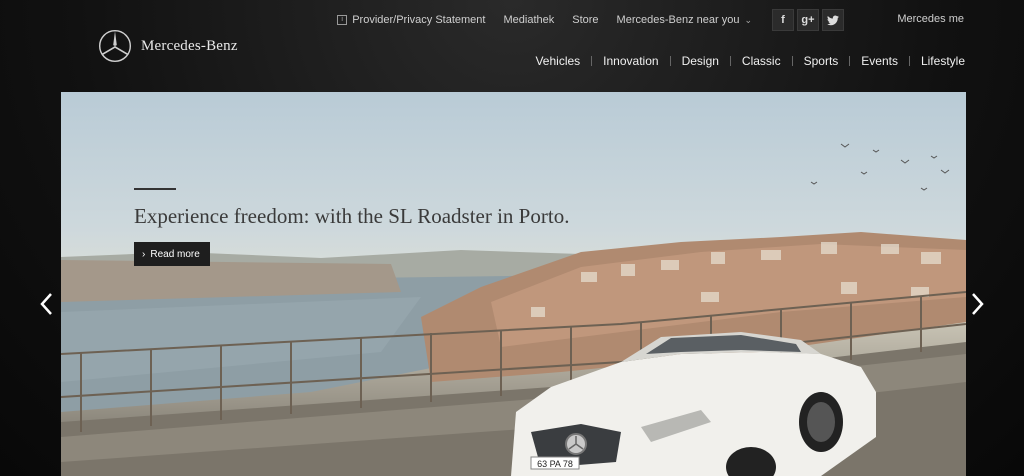 This screenshot has height=476, width=1024. Describe the element at coordinates (555, 464) in the screenshot. I see `license-plate: 63 PA 78` at that location.